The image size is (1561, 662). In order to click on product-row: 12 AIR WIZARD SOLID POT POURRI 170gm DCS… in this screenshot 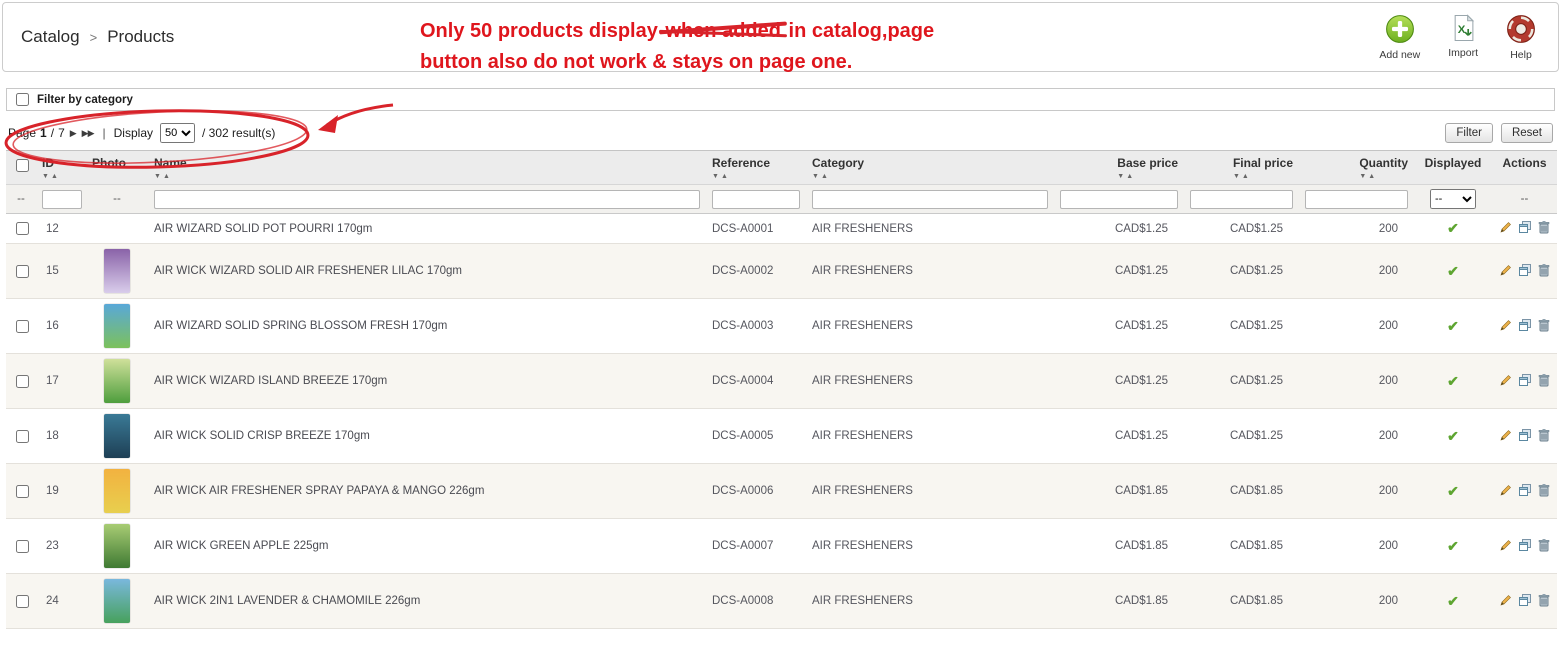, I will do `click(781, 228)`.